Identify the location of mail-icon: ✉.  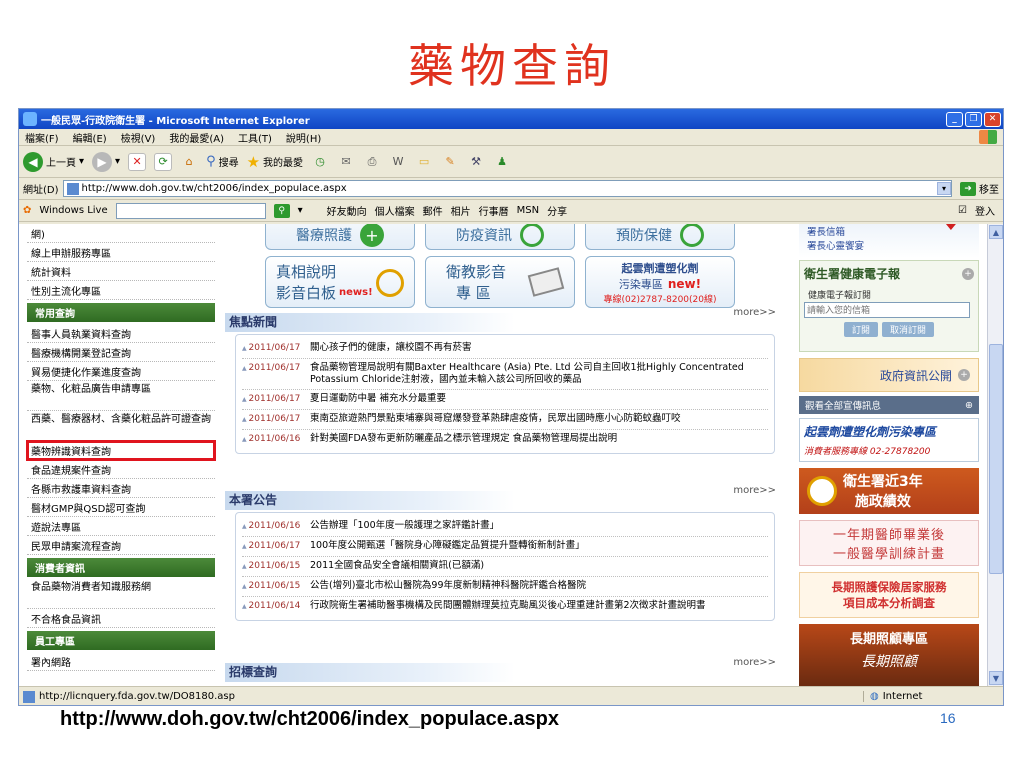
(346, 162).